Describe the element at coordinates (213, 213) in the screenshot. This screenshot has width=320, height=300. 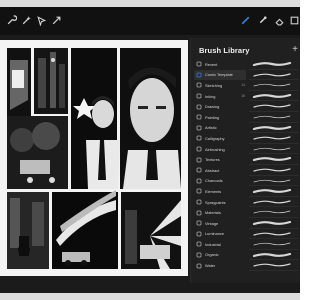
I see `brush-set-label: Materials` at that location.